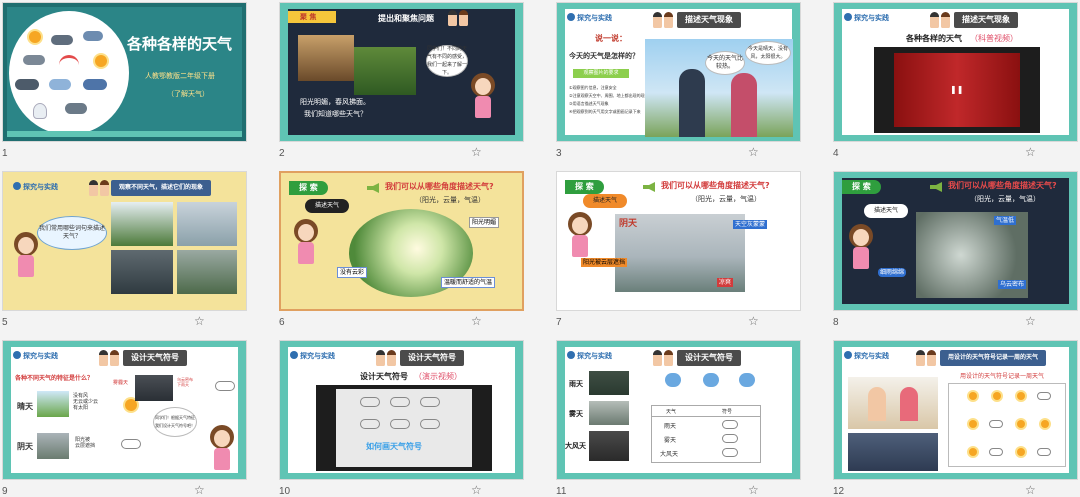 The width and height of the screenshot is (1080, 497). Describe the element at coordinates (404, 428) in the screenshot. I see `video-player: 如何画天气符号` at that location.